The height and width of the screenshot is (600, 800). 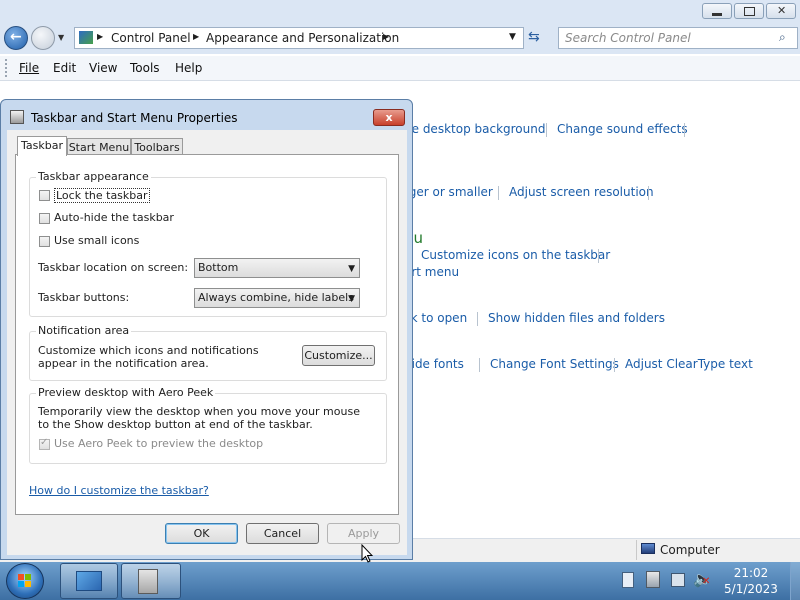 I want to click on close-icon: ✕, so click(x=782, y=10).